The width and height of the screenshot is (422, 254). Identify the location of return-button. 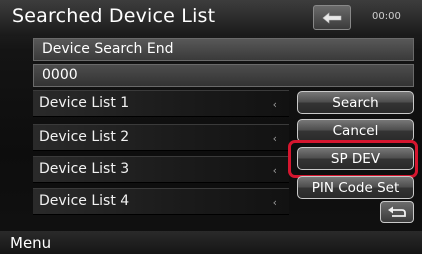
(397, 212).